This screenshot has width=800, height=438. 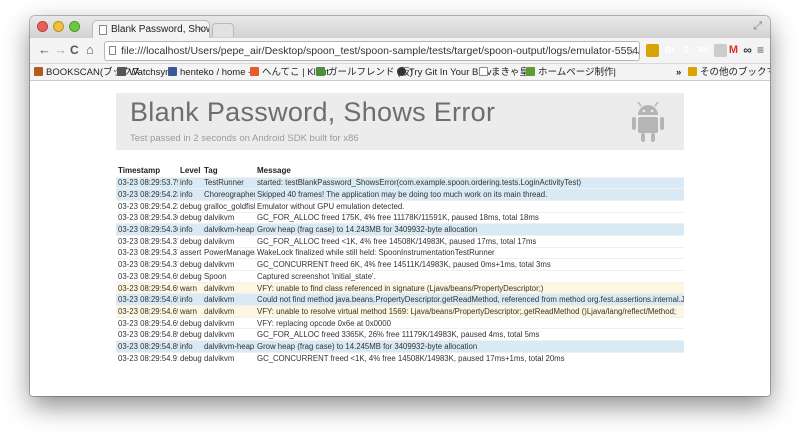 I want to click on fullscreen-icon: ⤢, so click(x=757, y=26).